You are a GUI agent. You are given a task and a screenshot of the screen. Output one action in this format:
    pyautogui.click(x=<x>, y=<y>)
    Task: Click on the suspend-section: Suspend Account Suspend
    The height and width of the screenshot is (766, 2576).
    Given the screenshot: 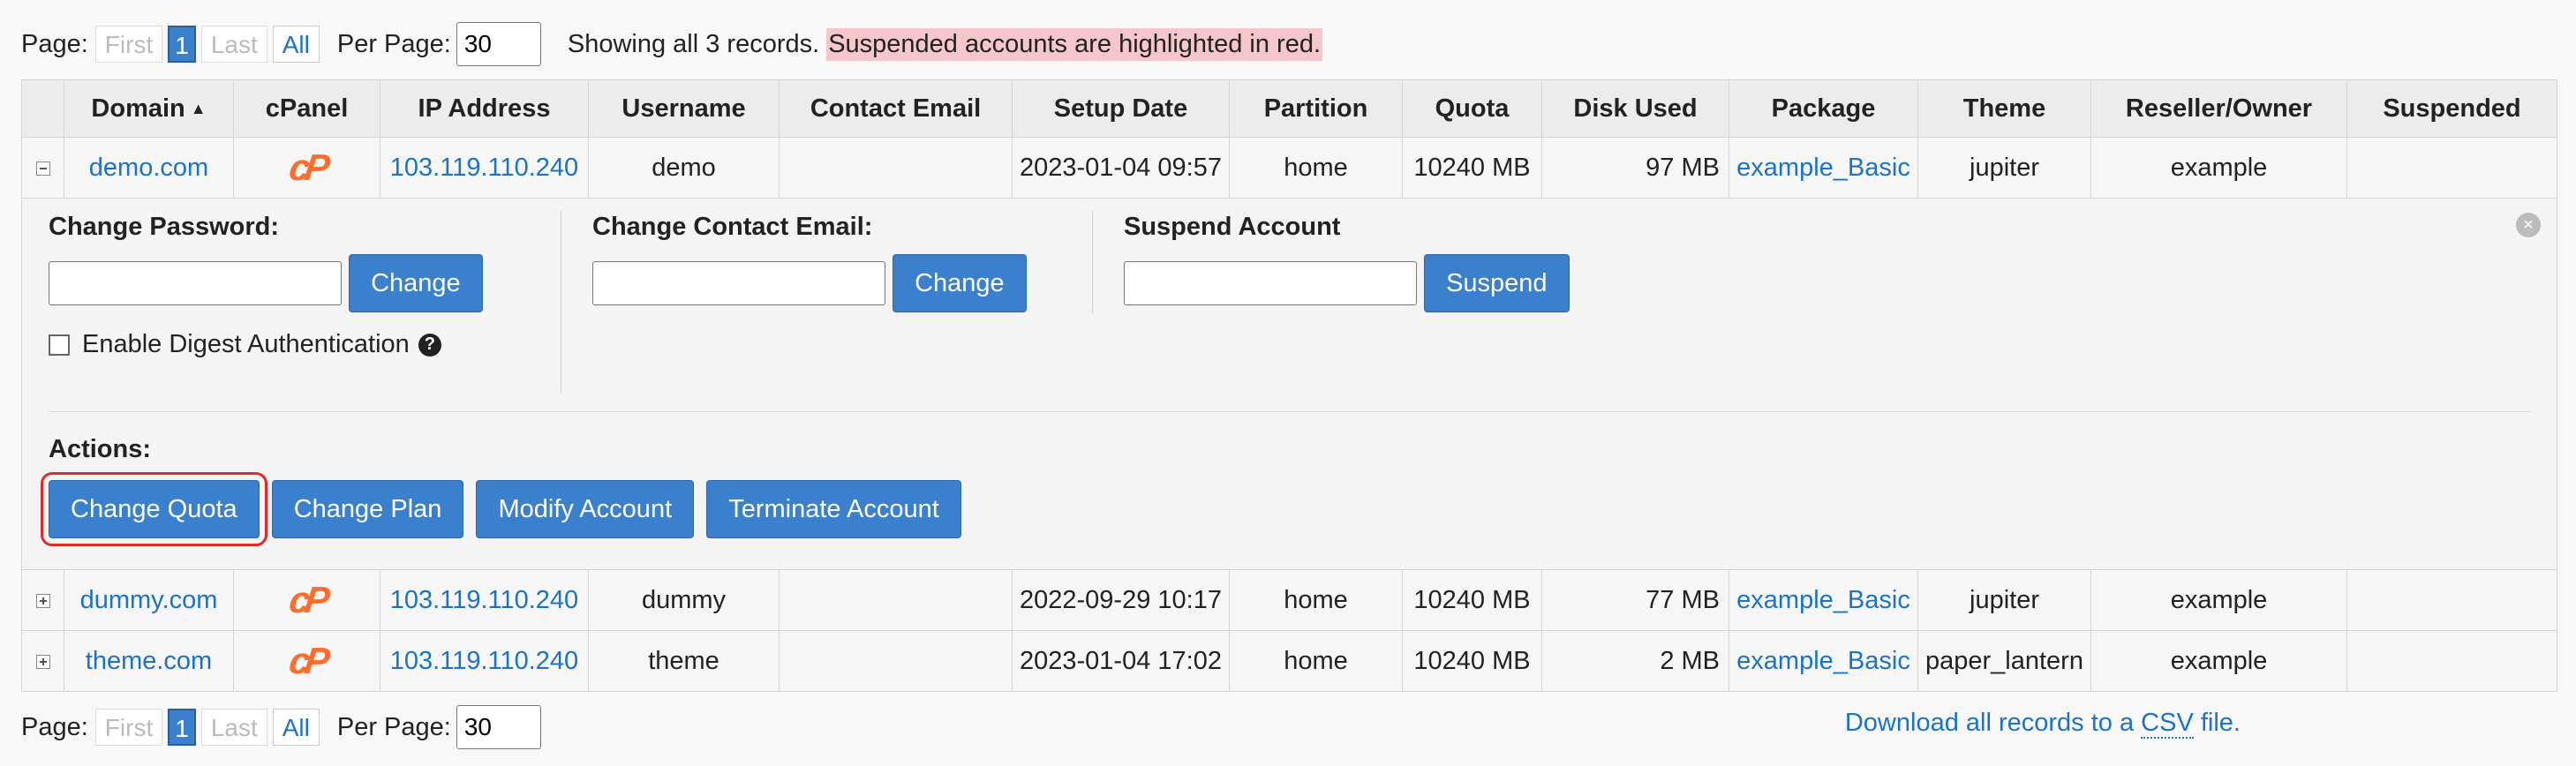 What is the action you would take?
    pyautogui.click(x=1347, y=263)
    